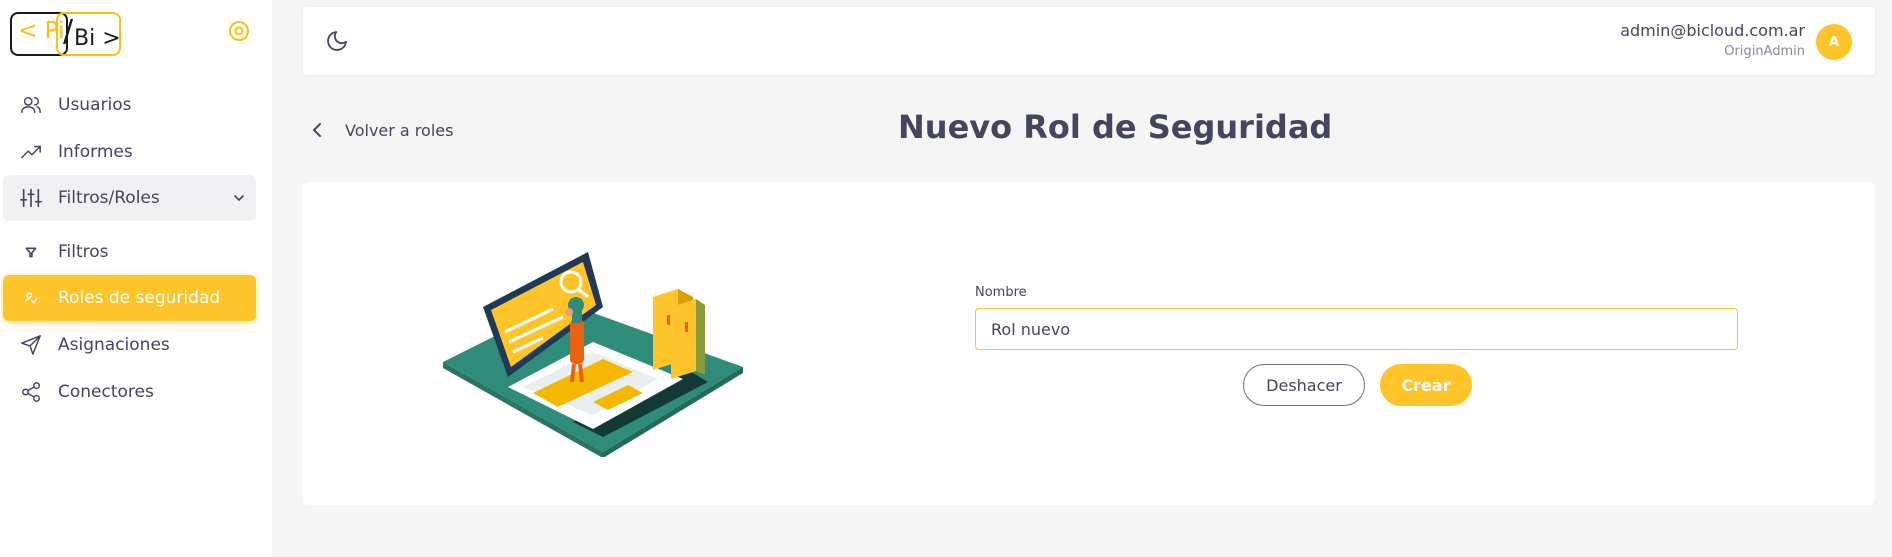 Image resolution: width=1892 pixels, height=557 pixels. I want to click on user-role: OriginAdmin, so click(1764, 51).